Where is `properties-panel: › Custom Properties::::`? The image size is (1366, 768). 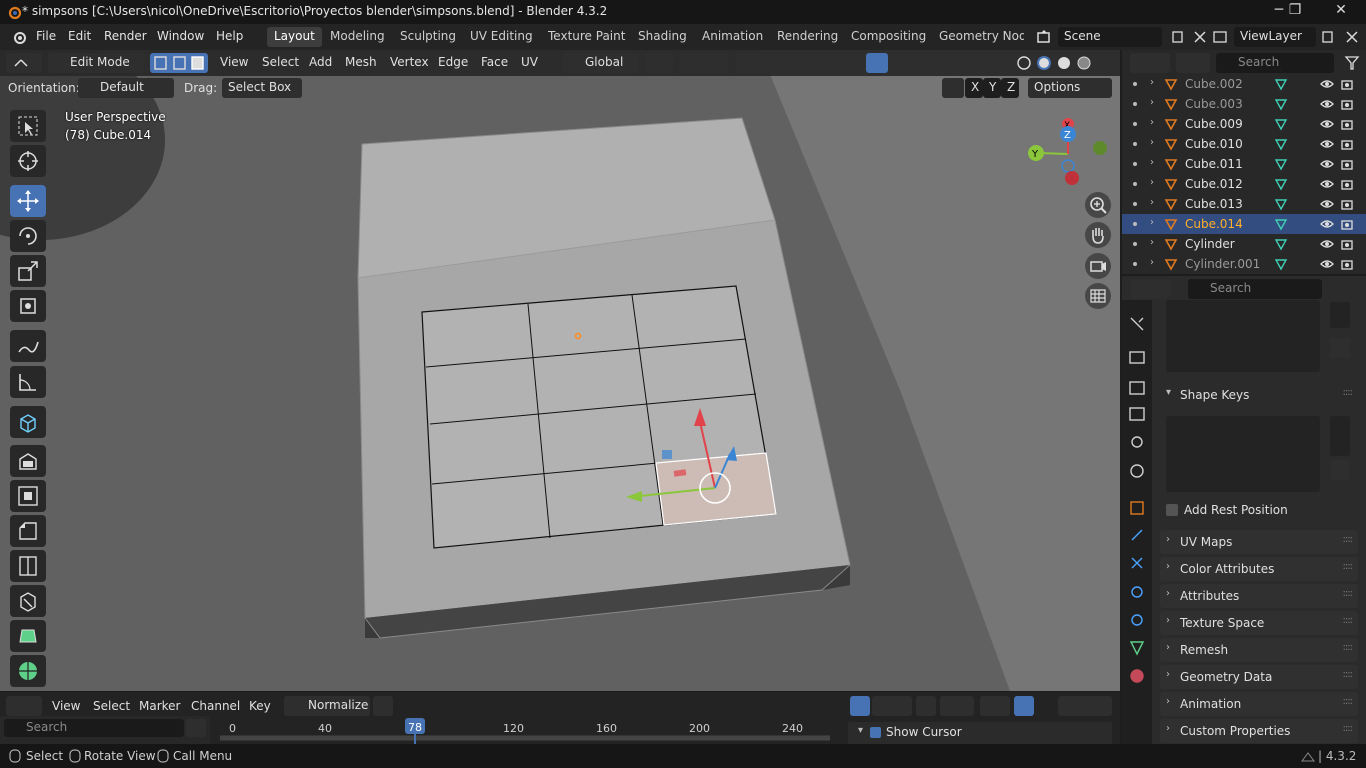
properties-panel: › Custom Properties:::: is located at coordinates (1259, 731).